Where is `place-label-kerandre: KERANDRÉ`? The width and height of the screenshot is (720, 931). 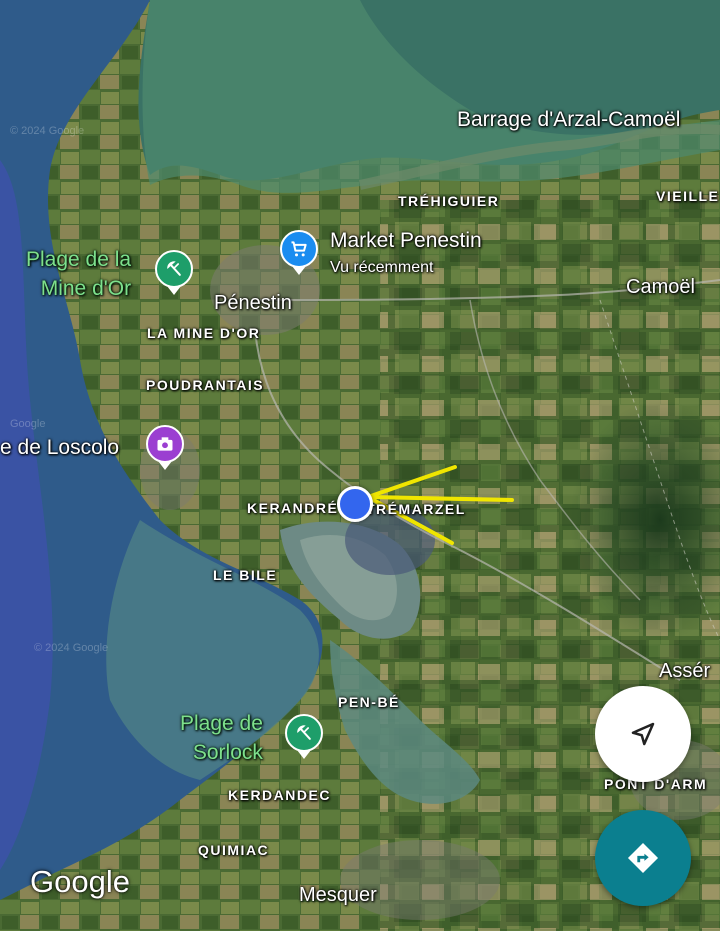
place-label-kerandre: KERANDRÉ is located at coordinates (292, 508).